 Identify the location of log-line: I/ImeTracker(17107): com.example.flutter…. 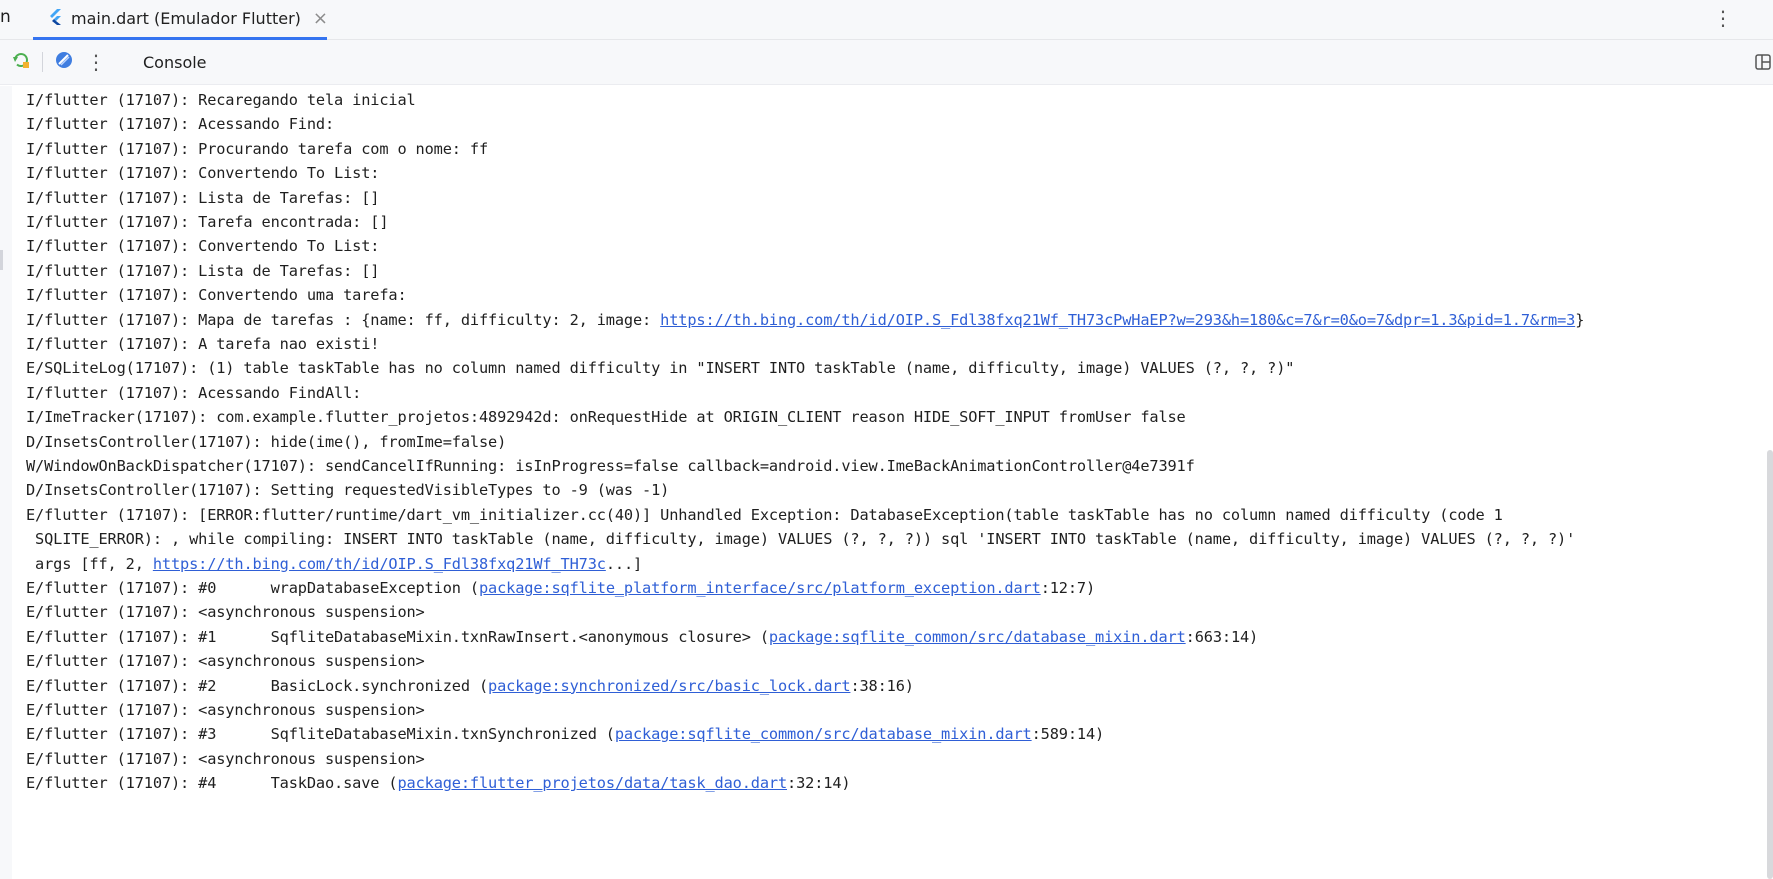
(606, 417).